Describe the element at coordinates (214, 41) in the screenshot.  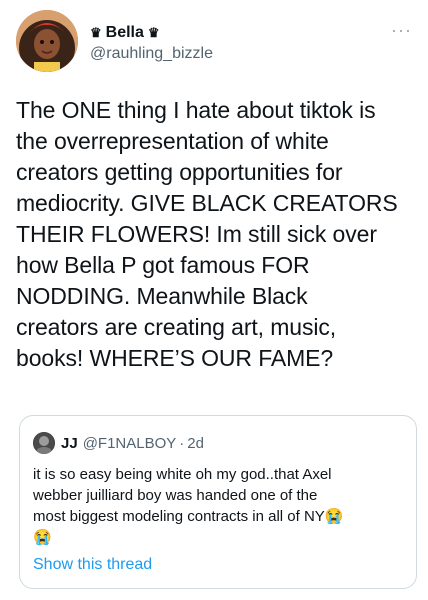
I see `tweet-header: ♛ Bella ♛ @rauhling_bizzle ···` at that location.